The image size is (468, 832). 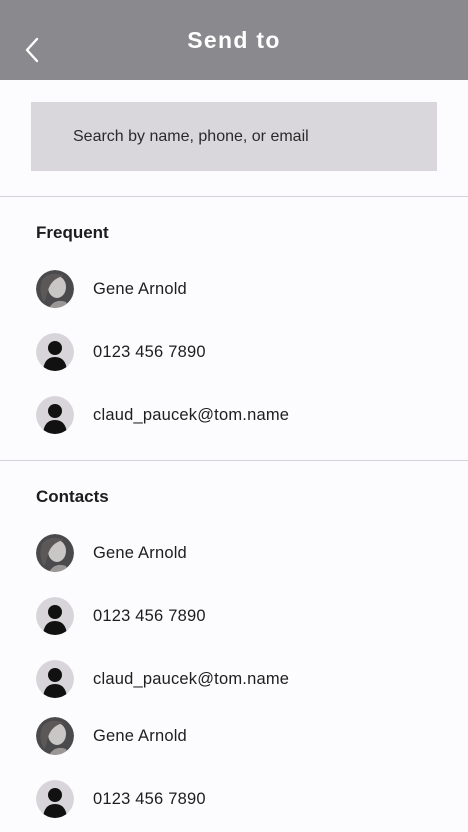 What do you see at coordinates (255, 136) in the screenshot?
I see `search-input` at bounding box center [255, 136].